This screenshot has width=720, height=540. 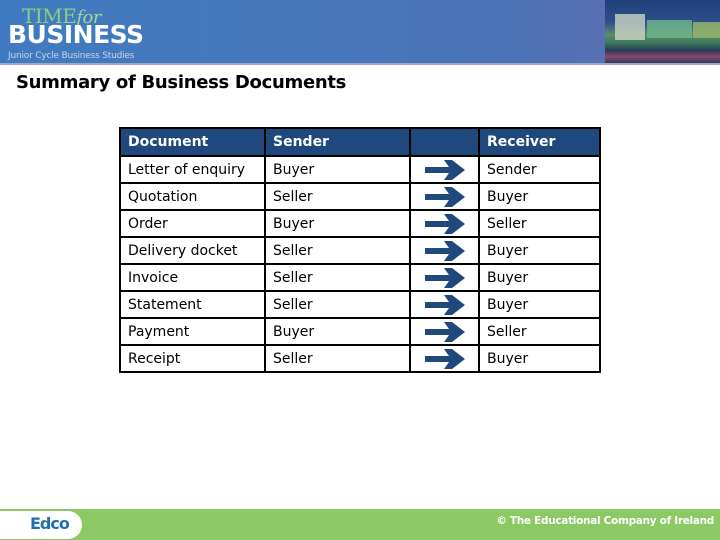 I want to click on table-row: Receipt Seller Buyer, so click(x=360, y=358).